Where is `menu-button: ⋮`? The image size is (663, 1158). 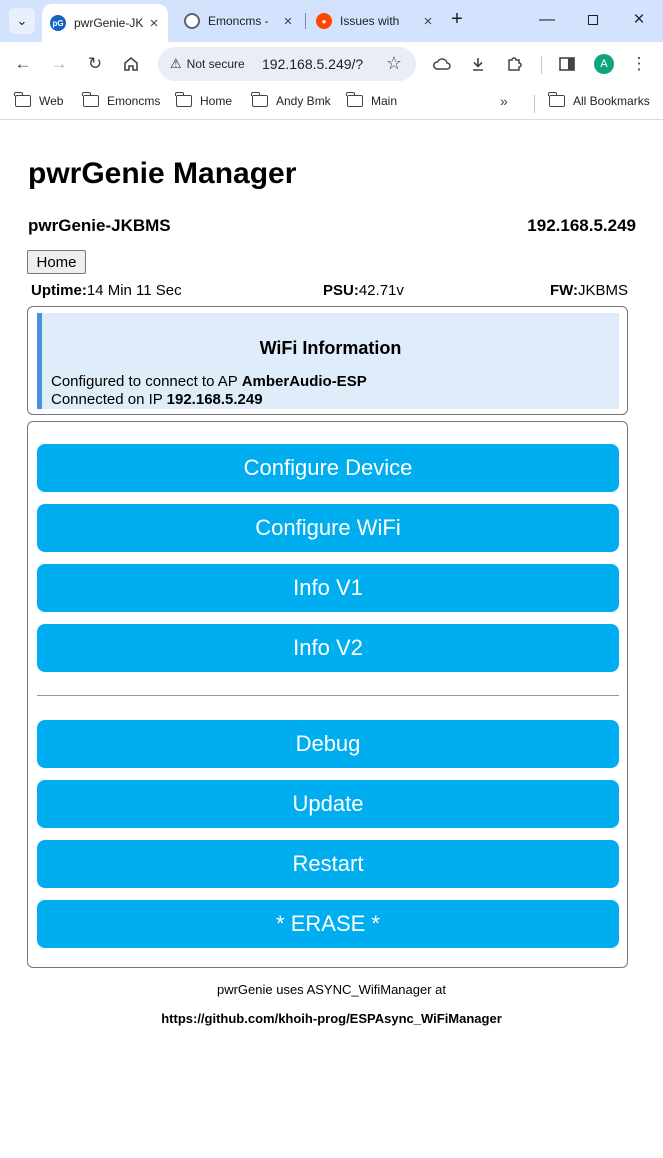
menu-button: ⋮ is located at coordinates (639, 64).